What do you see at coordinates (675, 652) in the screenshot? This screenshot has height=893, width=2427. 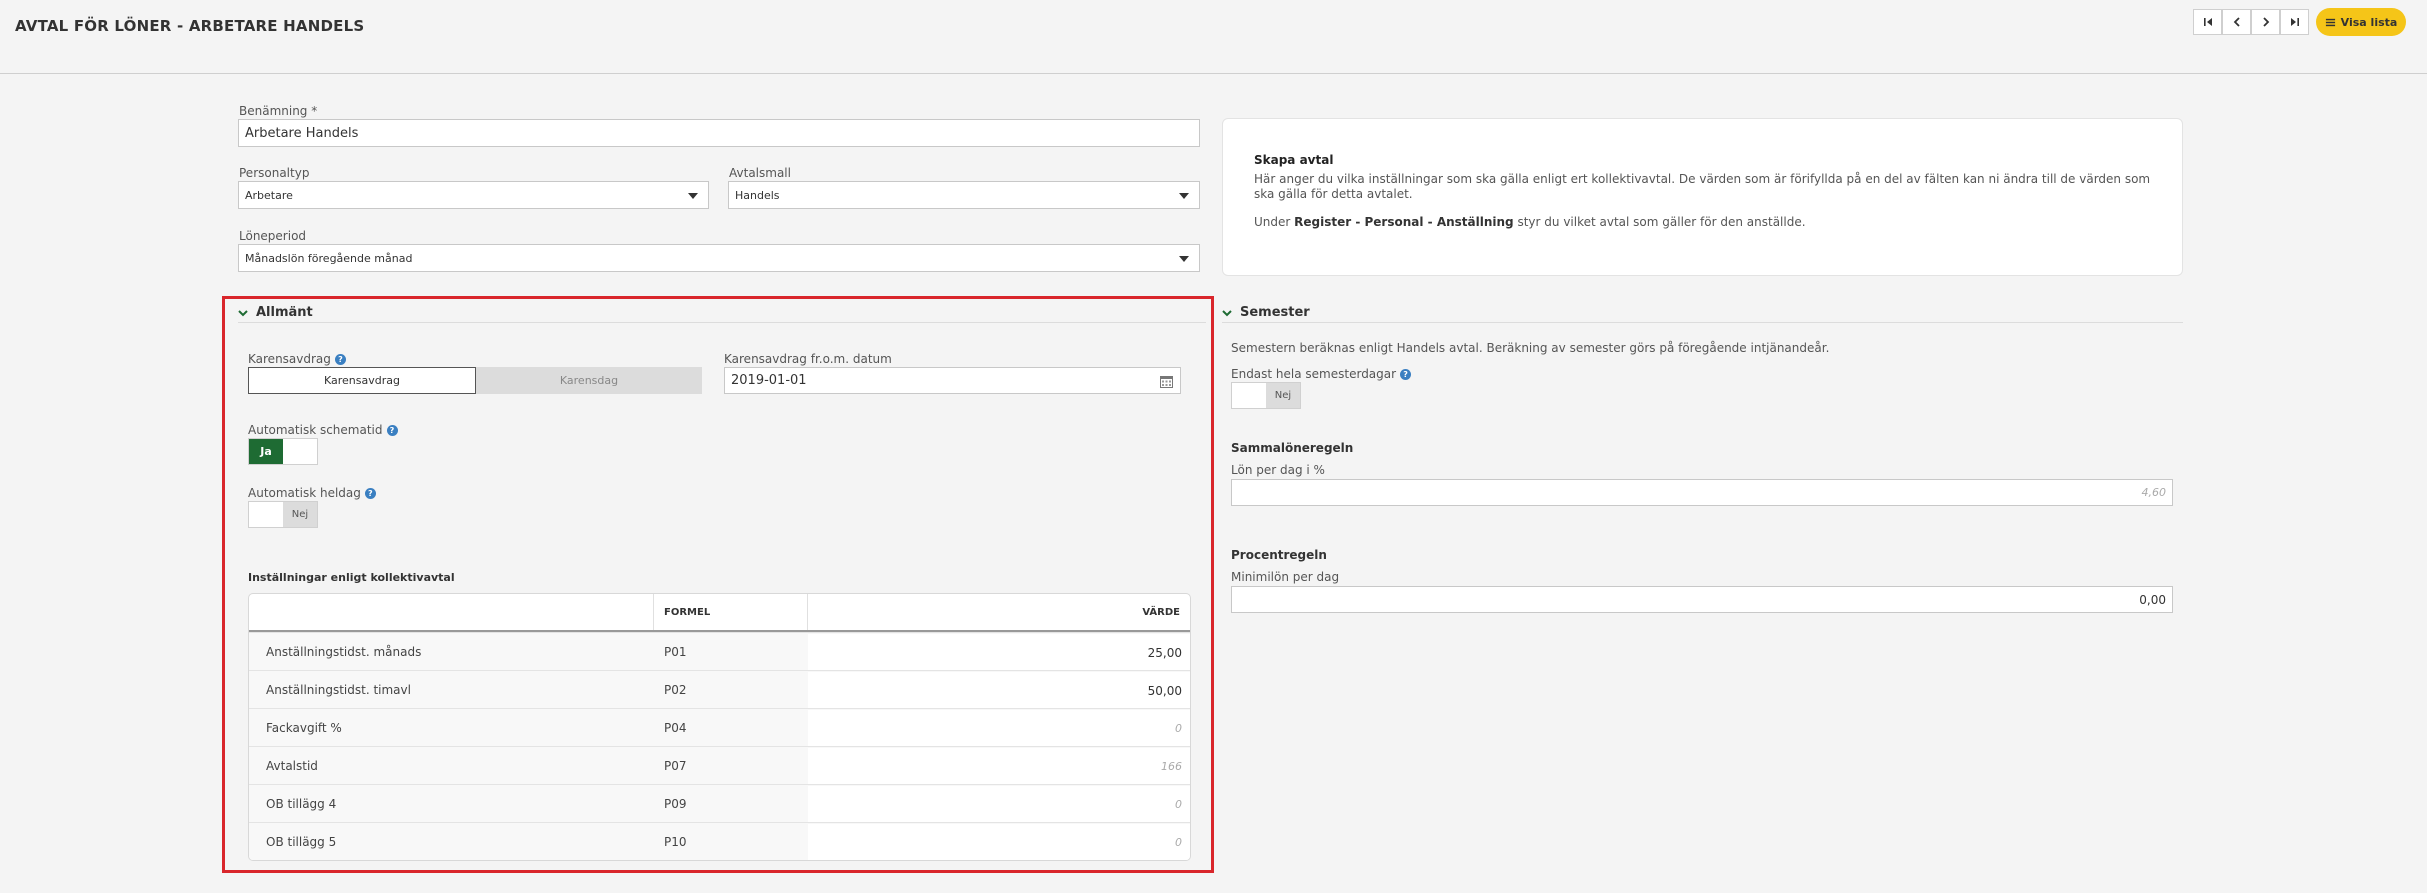 I see `row-formel: P01` at bounding box center [675, 652].